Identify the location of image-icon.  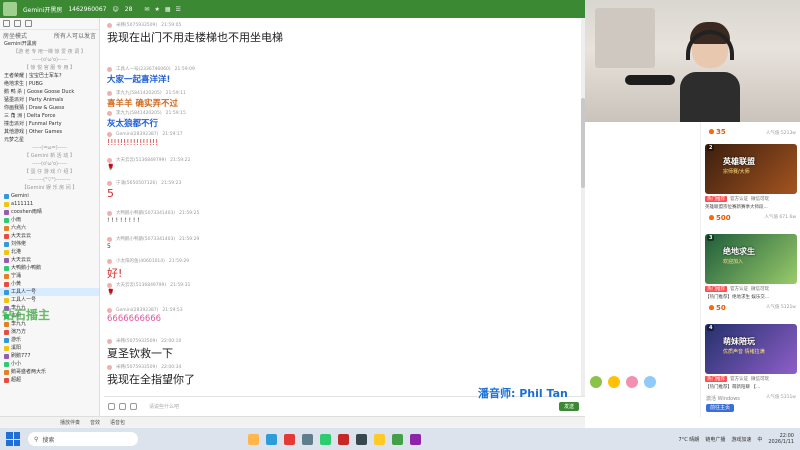
(133, 406).